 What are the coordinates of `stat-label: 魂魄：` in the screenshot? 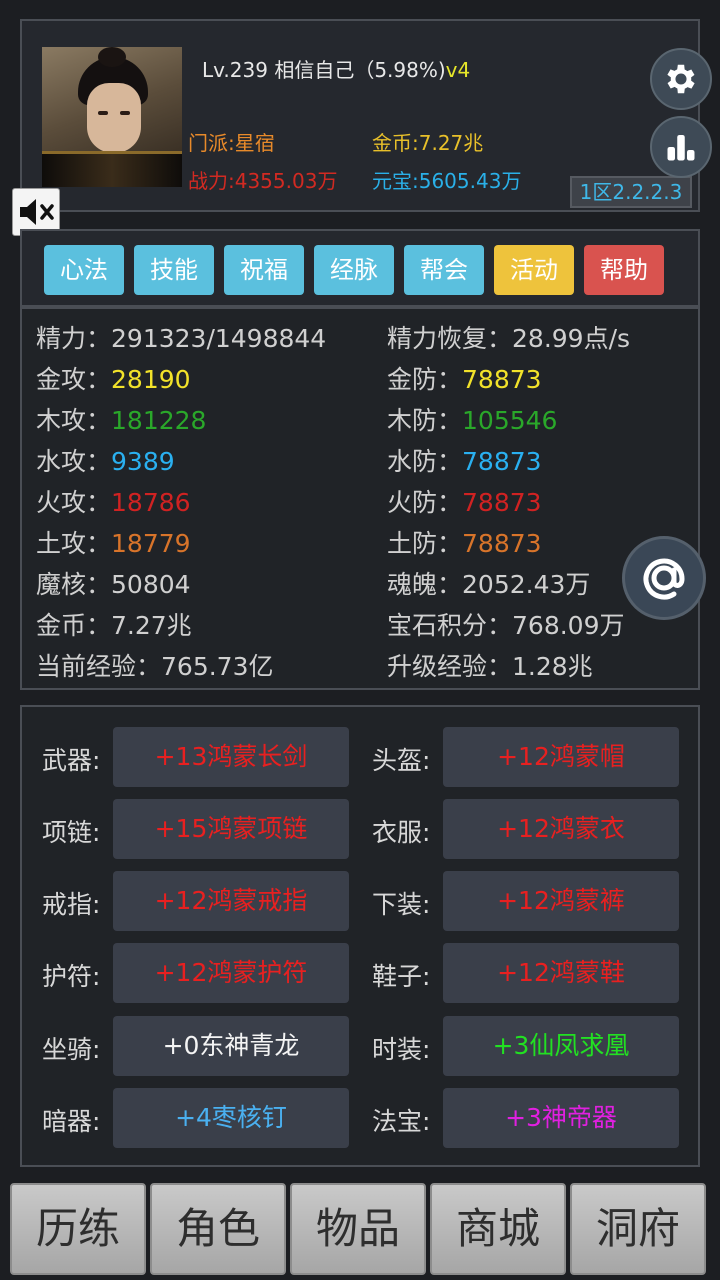 It's located at (425, 584).